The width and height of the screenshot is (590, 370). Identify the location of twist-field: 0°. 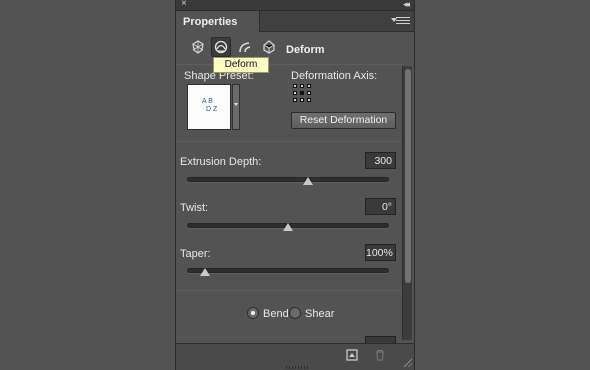
(380, 206).